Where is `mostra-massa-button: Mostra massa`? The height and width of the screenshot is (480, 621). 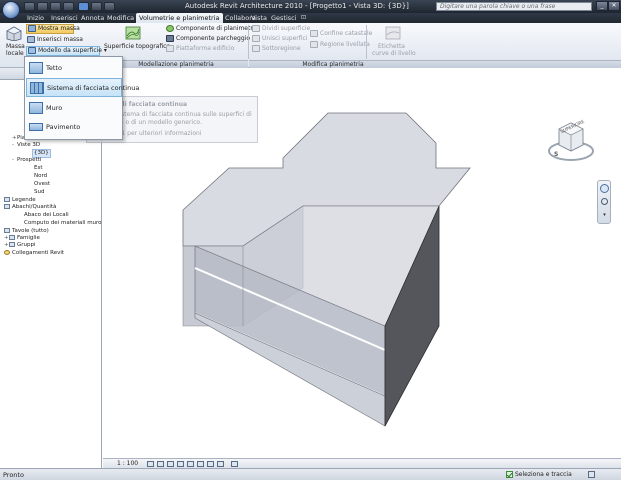 mostra-massa-button: Mostra massa is located at coordinates (53, 29).